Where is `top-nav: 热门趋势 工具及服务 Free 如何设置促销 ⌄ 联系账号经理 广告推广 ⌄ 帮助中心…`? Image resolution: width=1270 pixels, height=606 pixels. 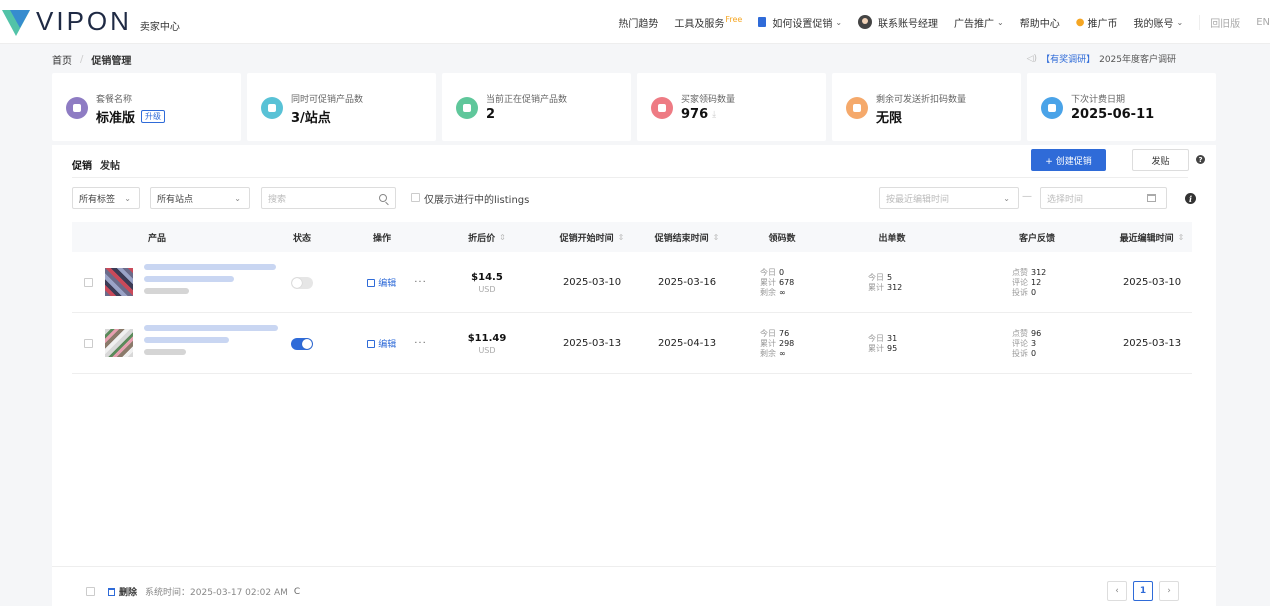 top-nav: 热门趋势 工具及服务 Free 如何设置促销 ⌄ 联系账号经理 广告推广 ⌄ 帮助中心… is located at coordinates (940, 22).